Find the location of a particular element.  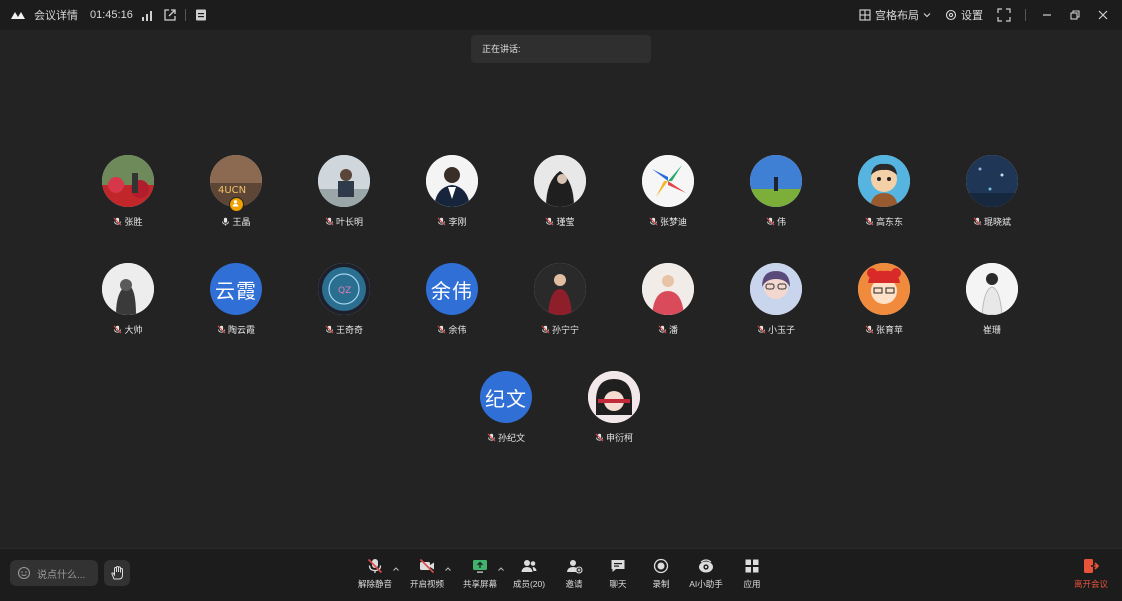

control-record: 录制 is located at coordinates (661, 573).